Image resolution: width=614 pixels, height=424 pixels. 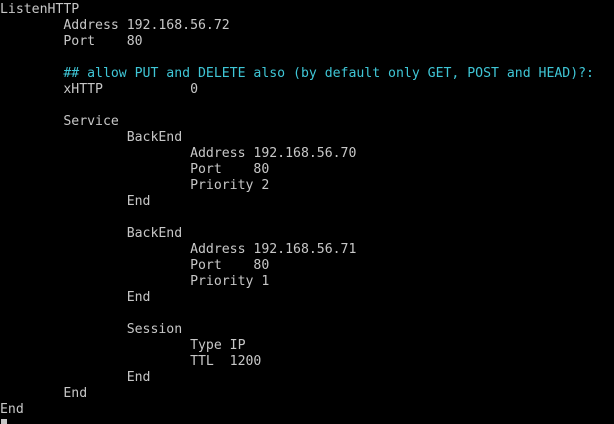 I want to click on text-cursor, so click(x=4, y=421).